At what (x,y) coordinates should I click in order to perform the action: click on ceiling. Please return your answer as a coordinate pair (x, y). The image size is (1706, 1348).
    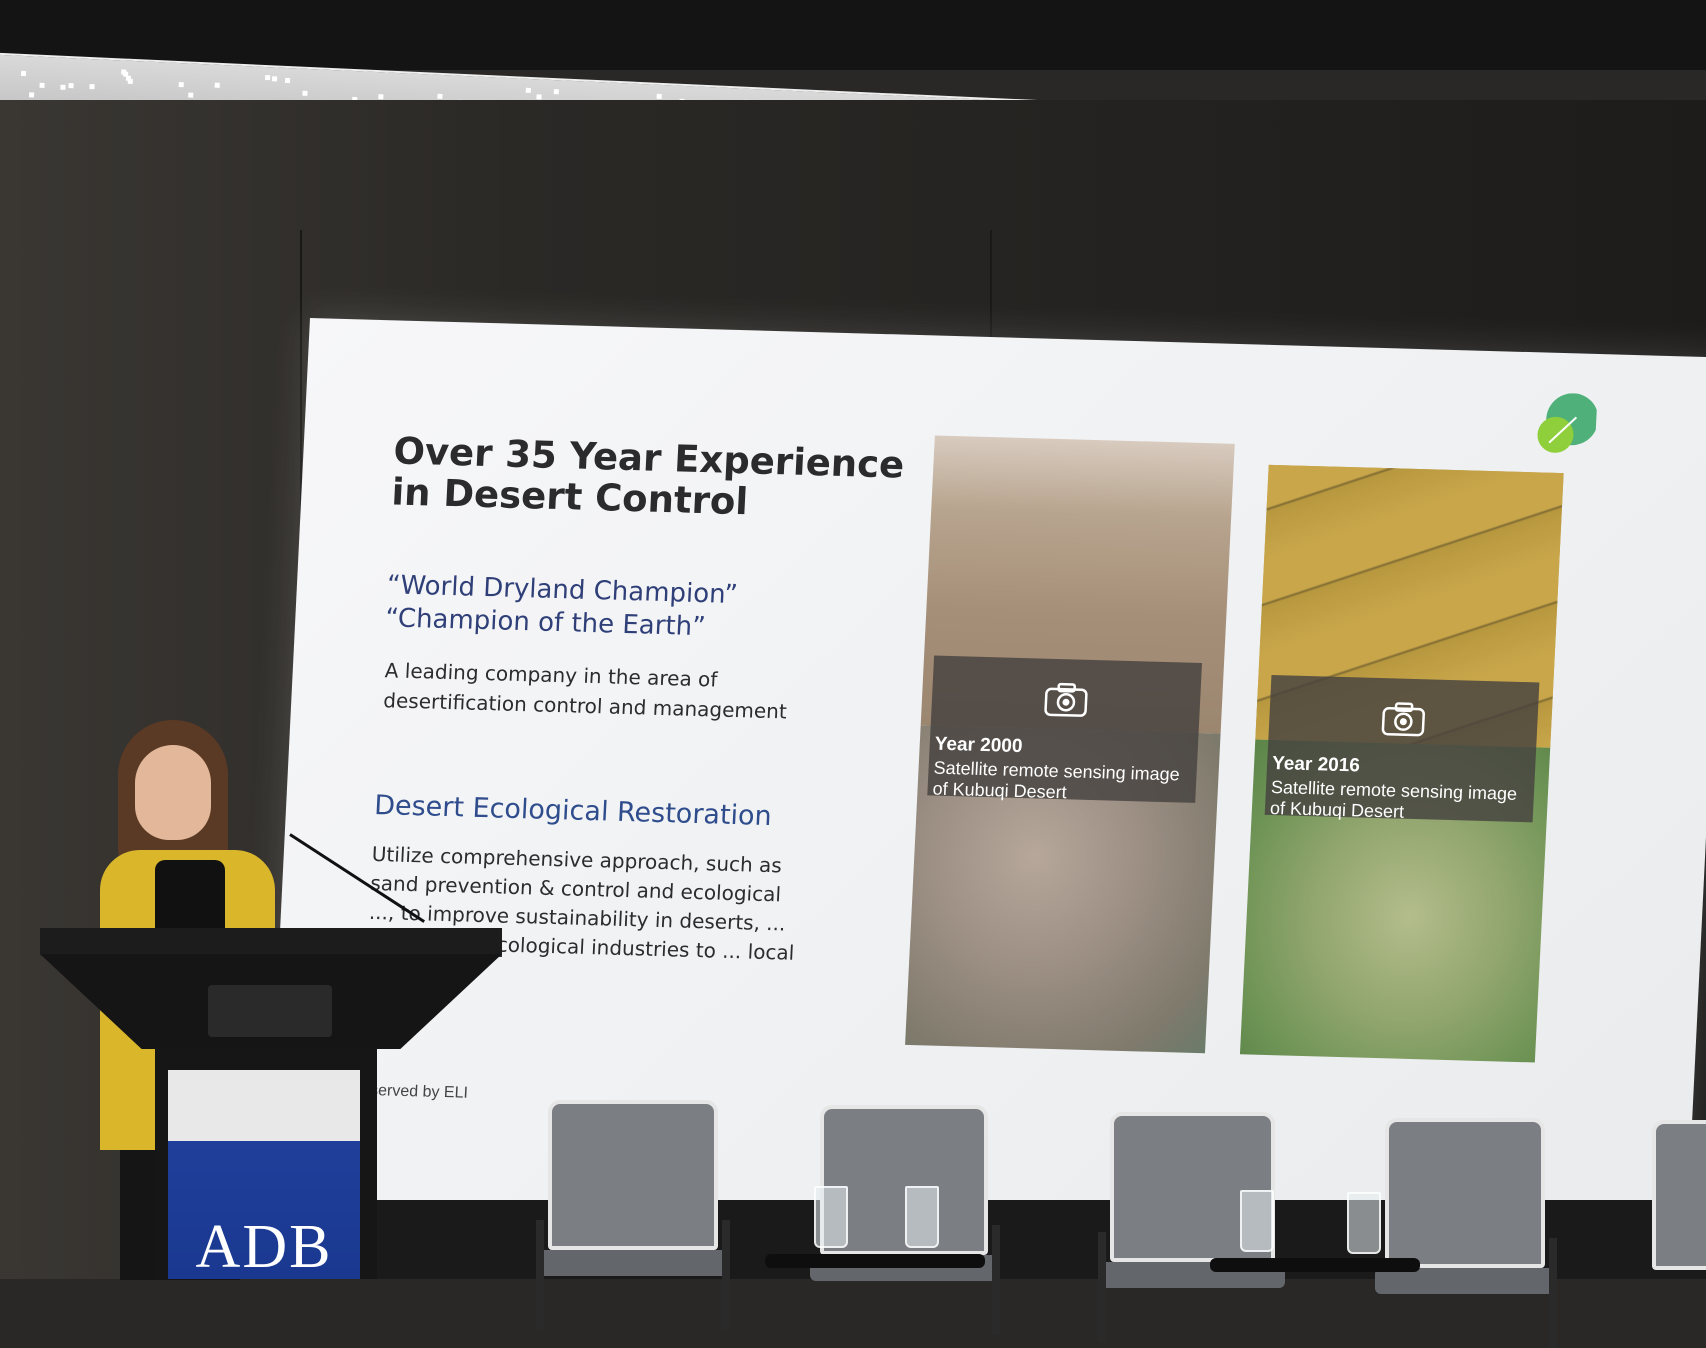
    Looking at the image, I should click on (853, 35).